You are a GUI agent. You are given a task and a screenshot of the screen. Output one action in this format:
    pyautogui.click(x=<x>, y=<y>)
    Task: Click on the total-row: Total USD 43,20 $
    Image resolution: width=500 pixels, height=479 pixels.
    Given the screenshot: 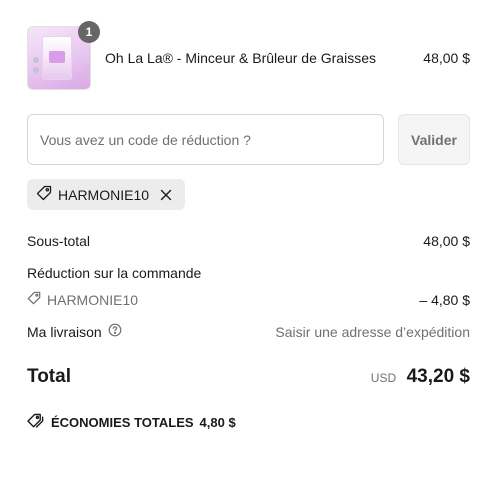 What is the action you would take?
    pyautogui.click(x=248, y=377)
    